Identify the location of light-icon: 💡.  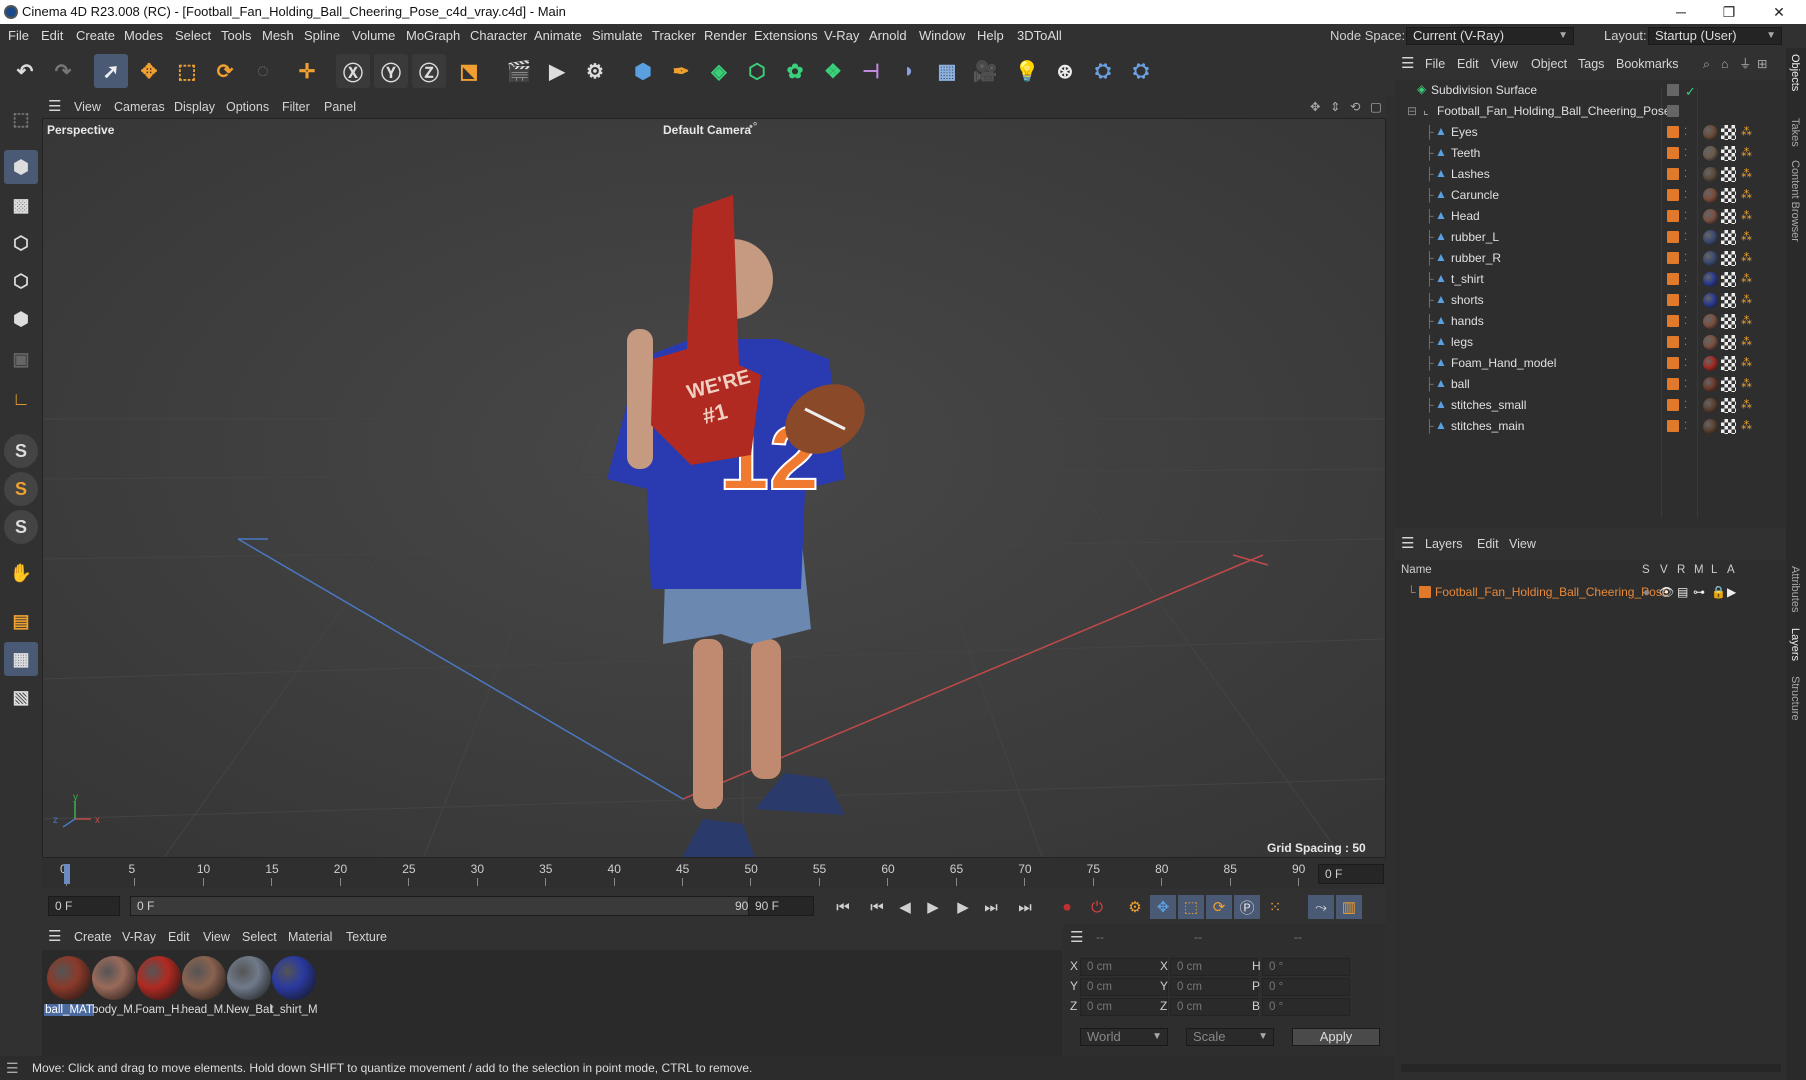
(1027, 71).